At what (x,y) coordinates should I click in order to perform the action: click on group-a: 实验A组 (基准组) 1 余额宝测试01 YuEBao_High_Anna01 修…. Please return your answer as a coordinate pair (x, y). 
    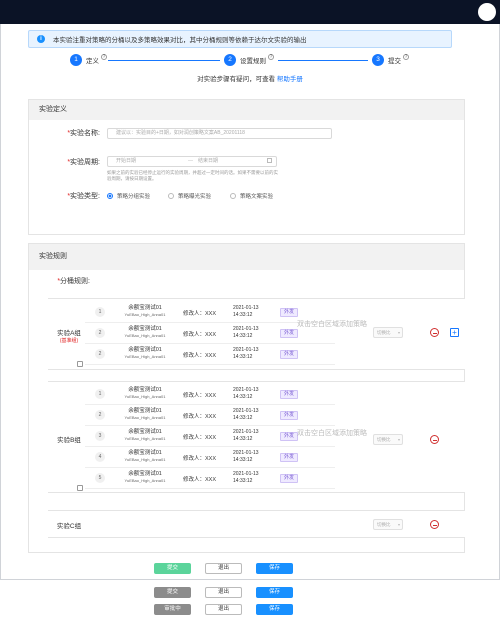
    Looking at the image, I should click on (256, 334).